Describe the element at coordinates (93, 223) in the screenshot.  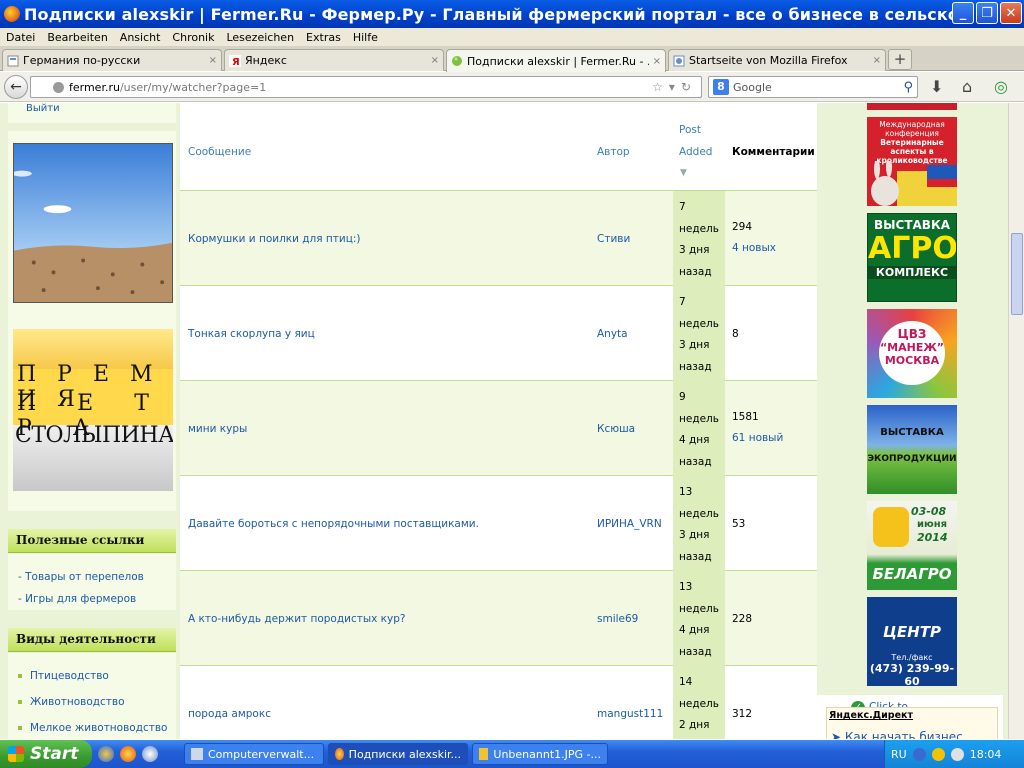
I see `landscape-image` at that location.